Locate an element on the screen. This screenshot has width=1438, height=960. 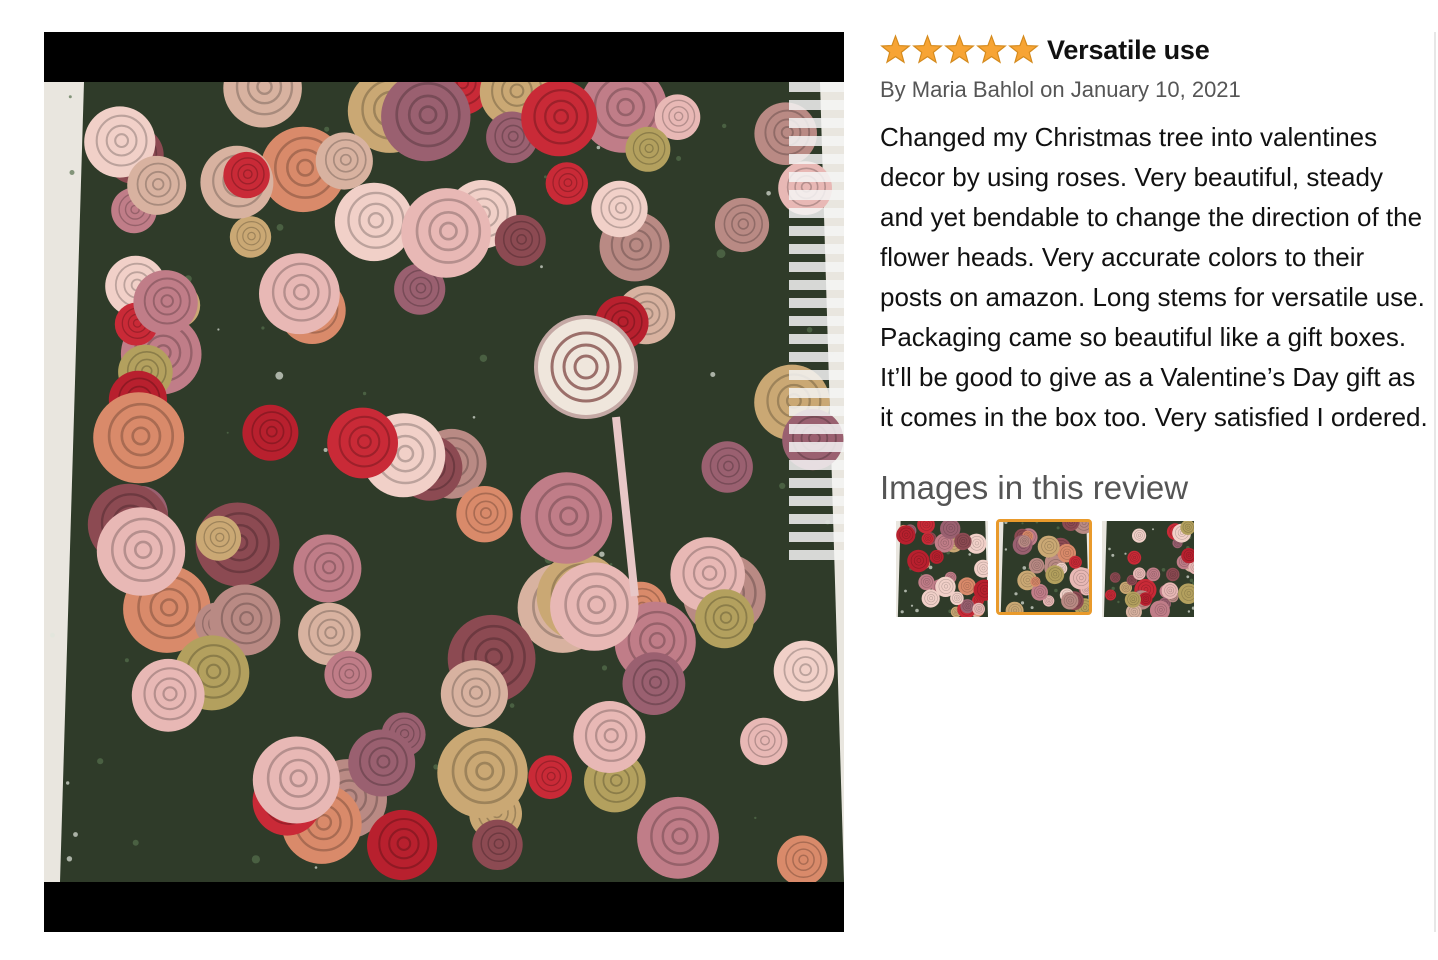
review-byline: By Maria Bahlol on January 10, 2021 is located at coordinates (1060, 89).